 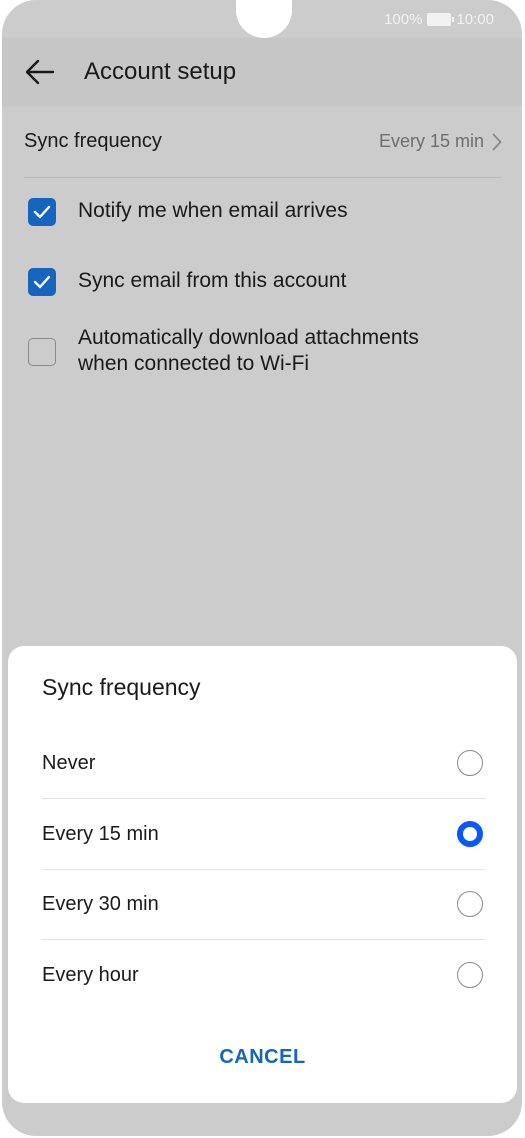 I want to click on notify-email-label: Notify me when email arrives, so click(x=213, y=210).